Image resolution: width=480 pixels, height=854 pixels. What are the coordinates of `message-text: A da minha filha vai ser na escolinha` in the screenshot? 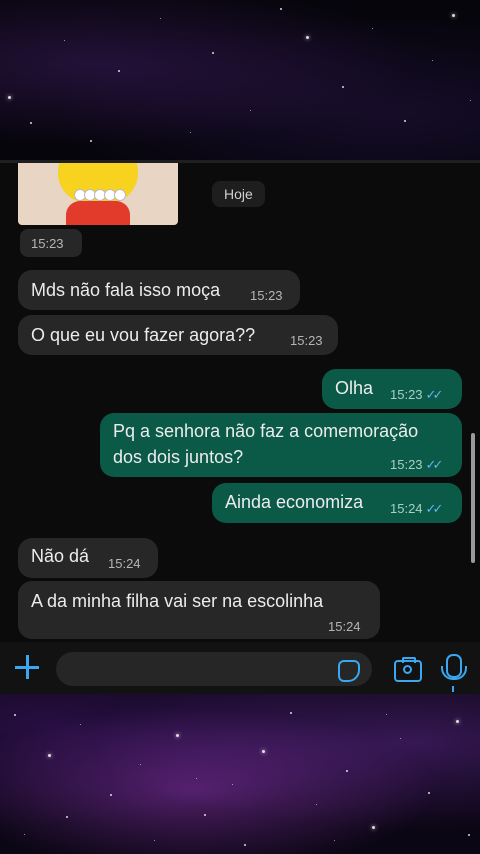 It's located at (177, 601).